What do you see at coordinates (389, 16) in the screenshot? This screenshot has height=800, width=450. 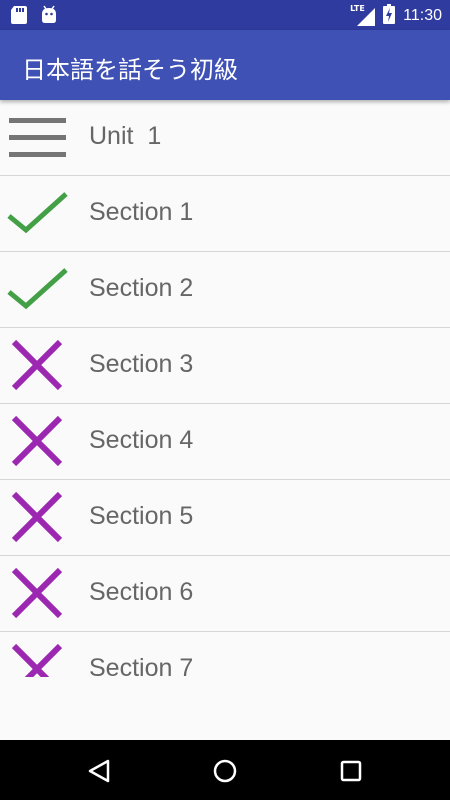 I see `battery-charging-icon` at bounding box center [389, 16].